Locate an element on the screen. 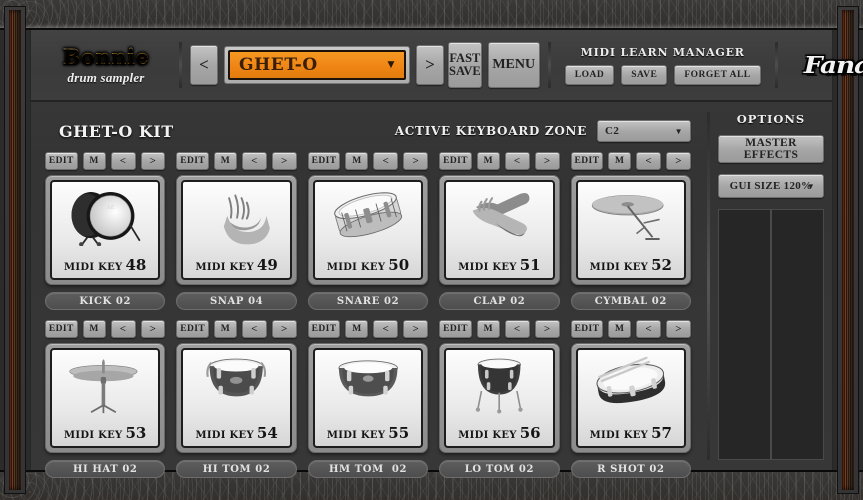 The image size is (863, 500). pad-slot: EDIT M < > MIDI KEY 57 R SHOT 02 is located at coordinates (631, 399).